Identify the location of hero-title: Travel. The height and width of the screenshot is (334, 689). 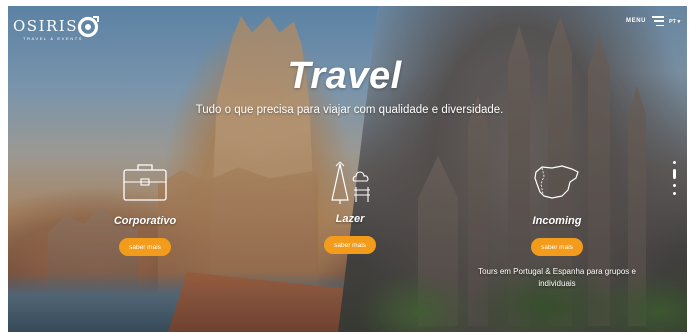
(344, 76).